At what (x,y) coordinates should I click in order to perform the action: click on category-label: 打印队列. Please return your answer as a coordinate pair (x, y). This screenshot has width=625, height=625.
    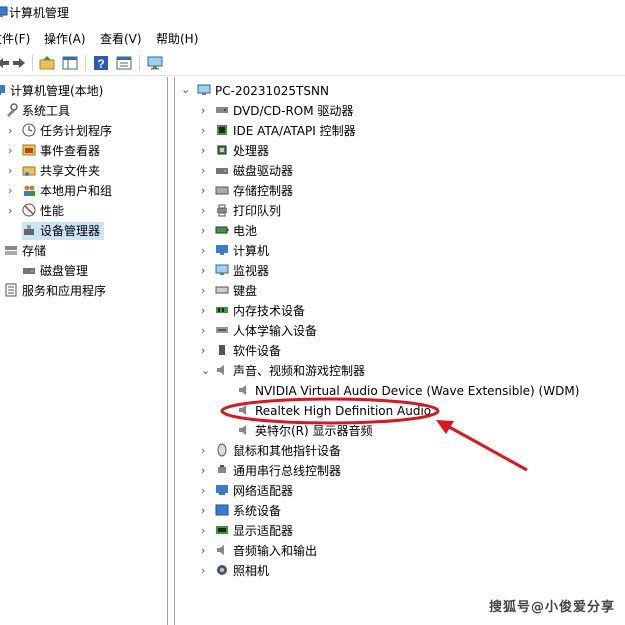
    Looking at the image, I should click on (257, 211).